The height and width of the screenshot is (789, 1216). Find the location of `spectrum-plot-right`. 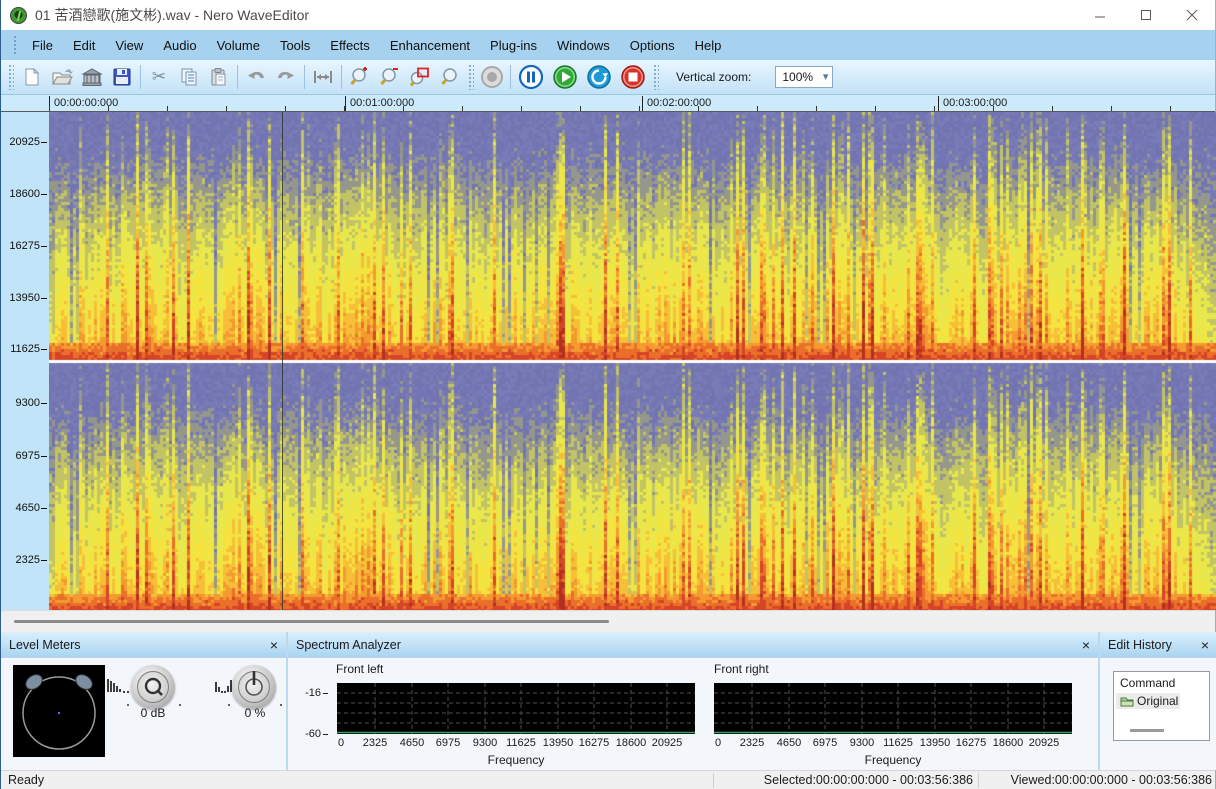

spectrum-plot-right is located at coordinates (893, 708).